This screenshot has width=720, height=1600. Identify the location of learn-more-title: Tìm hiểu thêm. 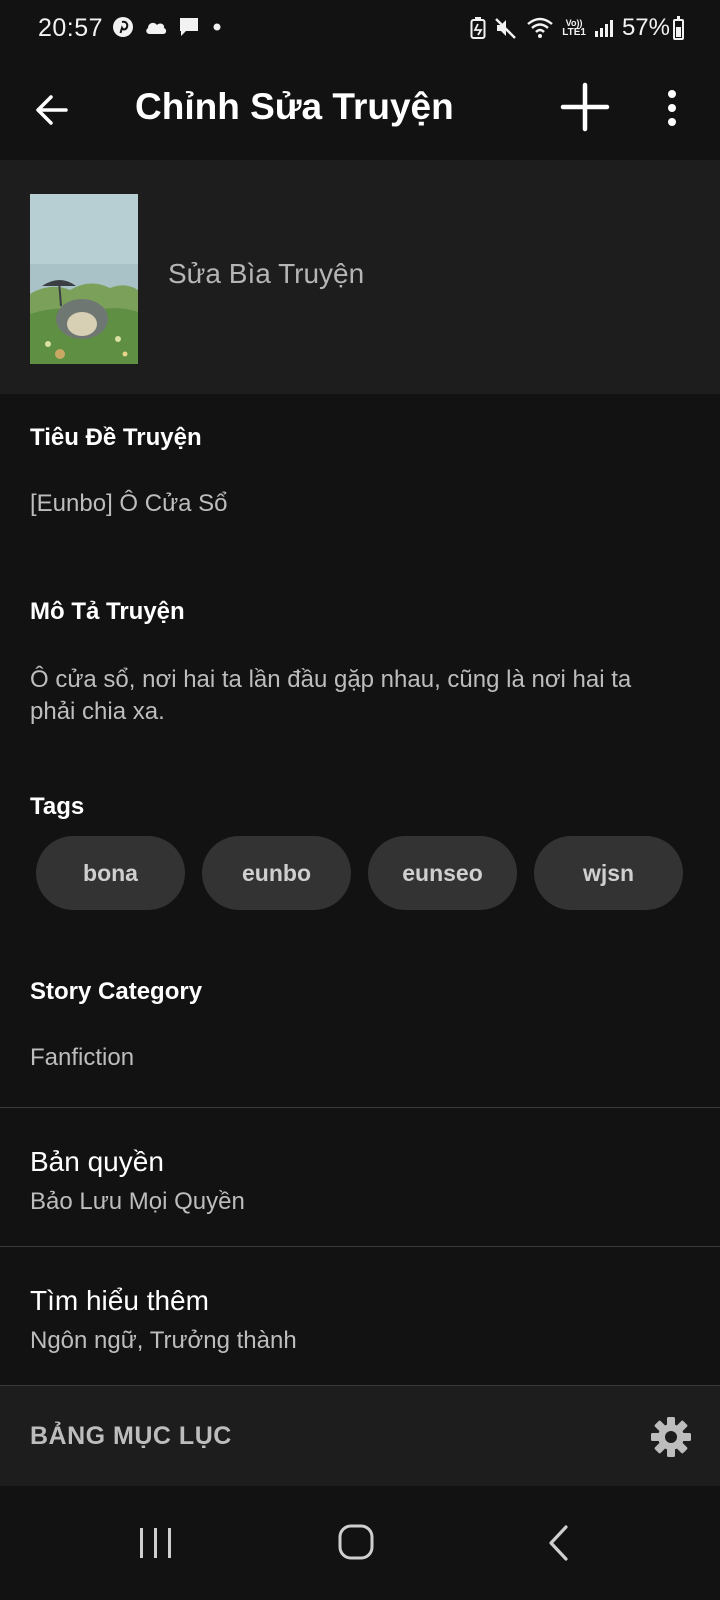
(119, 1300).